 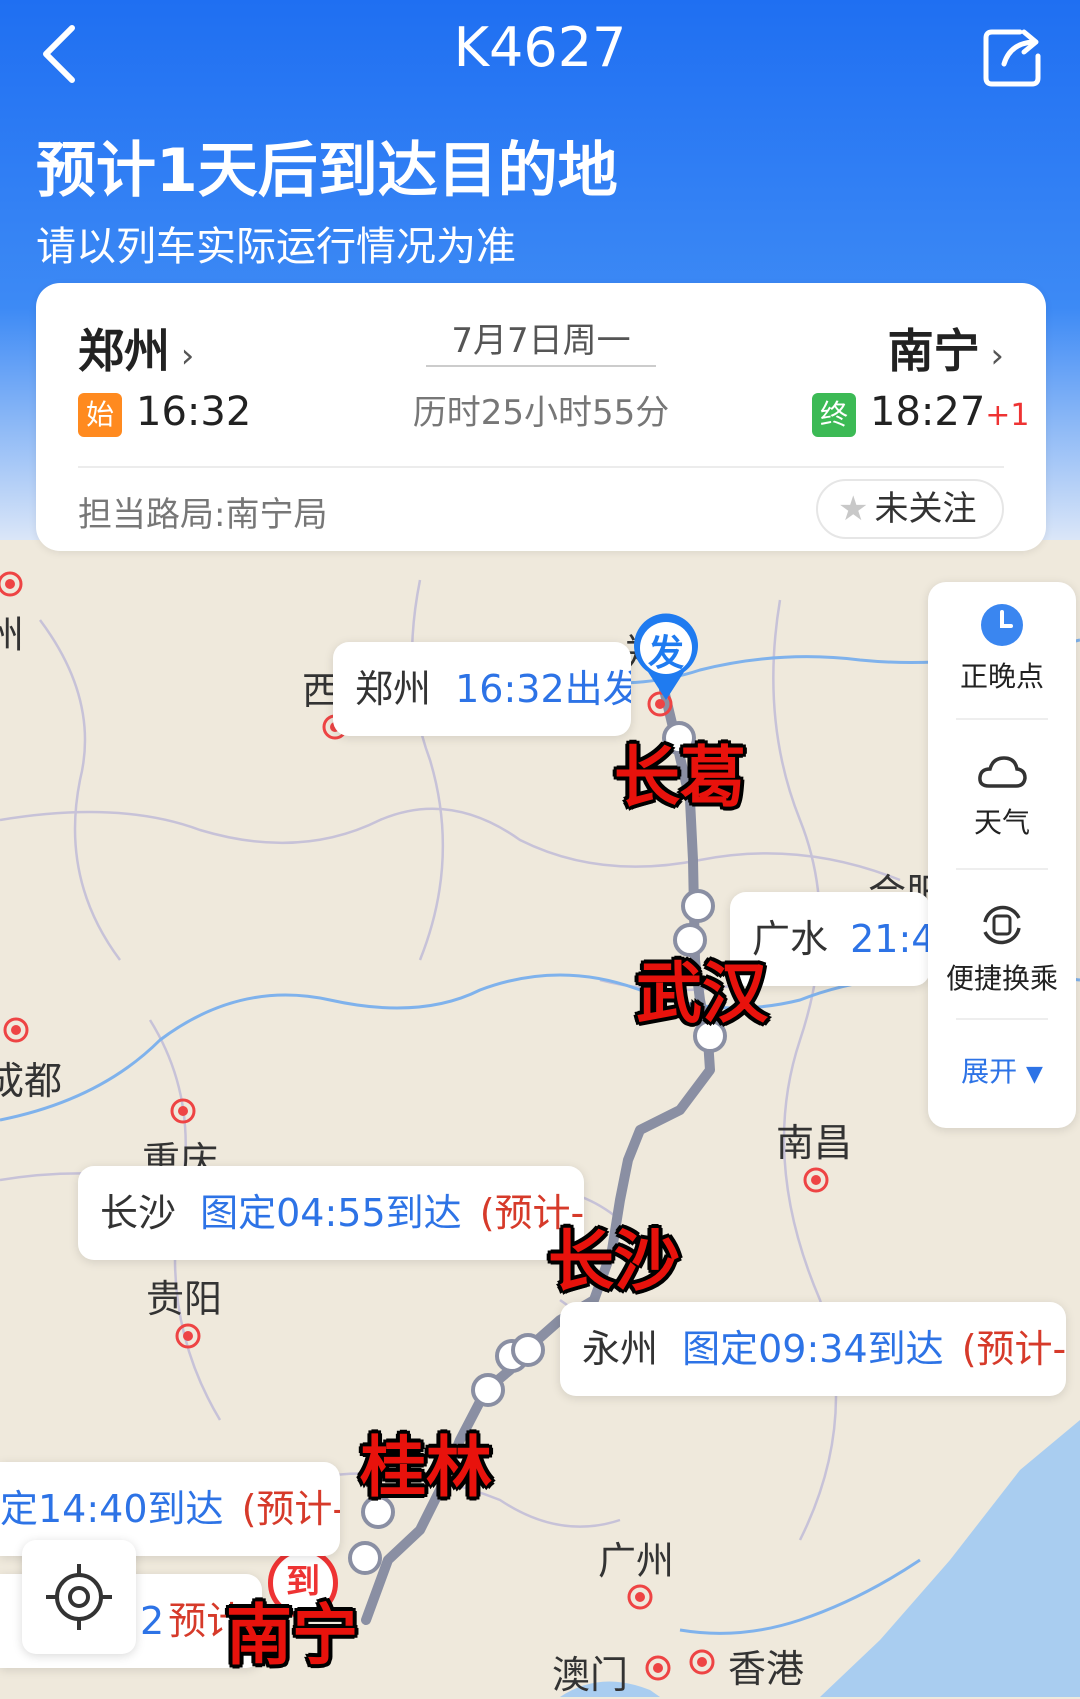 I want to click on share-icon, so click(x=1012, y=58).